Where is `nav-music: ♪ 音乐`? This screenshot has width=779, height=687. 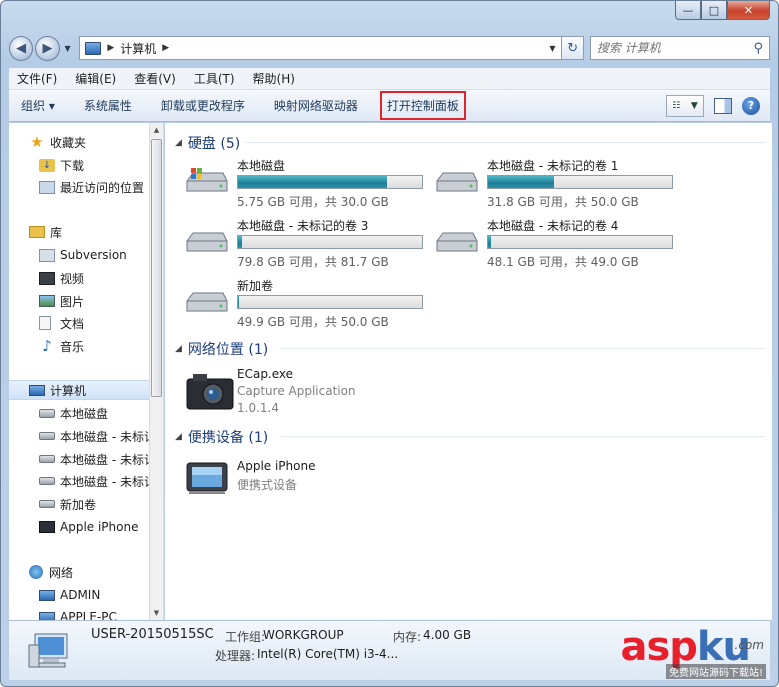
nav-music: ♪ 音乐 is located at coordinates (61, 346).